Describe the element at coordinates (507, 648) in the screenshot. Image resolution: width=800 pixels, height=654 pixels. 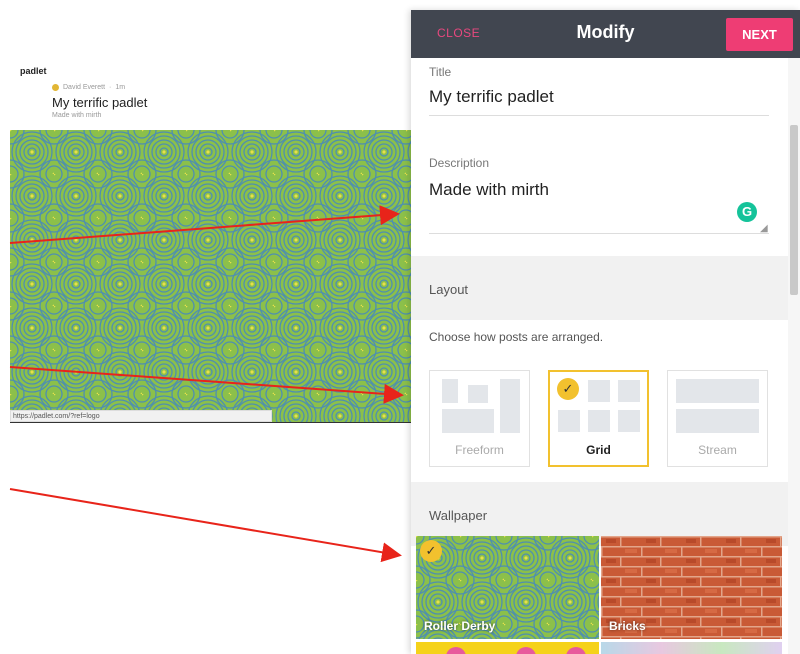
I see `wallpaper-option-donuts` at that location.